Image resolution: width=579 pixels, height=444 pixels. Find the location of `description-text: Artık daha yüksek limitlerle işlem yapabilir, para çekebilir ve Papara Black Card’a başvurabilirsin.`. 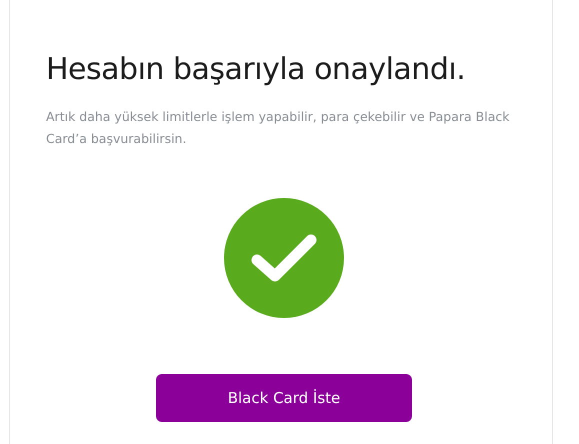

description-text: Artık daha yüksek limitlerle işlem yapabilir, para çekebilir ve Papara Black Card’a başvurabilirsin. is located at coordinates (278, 128).